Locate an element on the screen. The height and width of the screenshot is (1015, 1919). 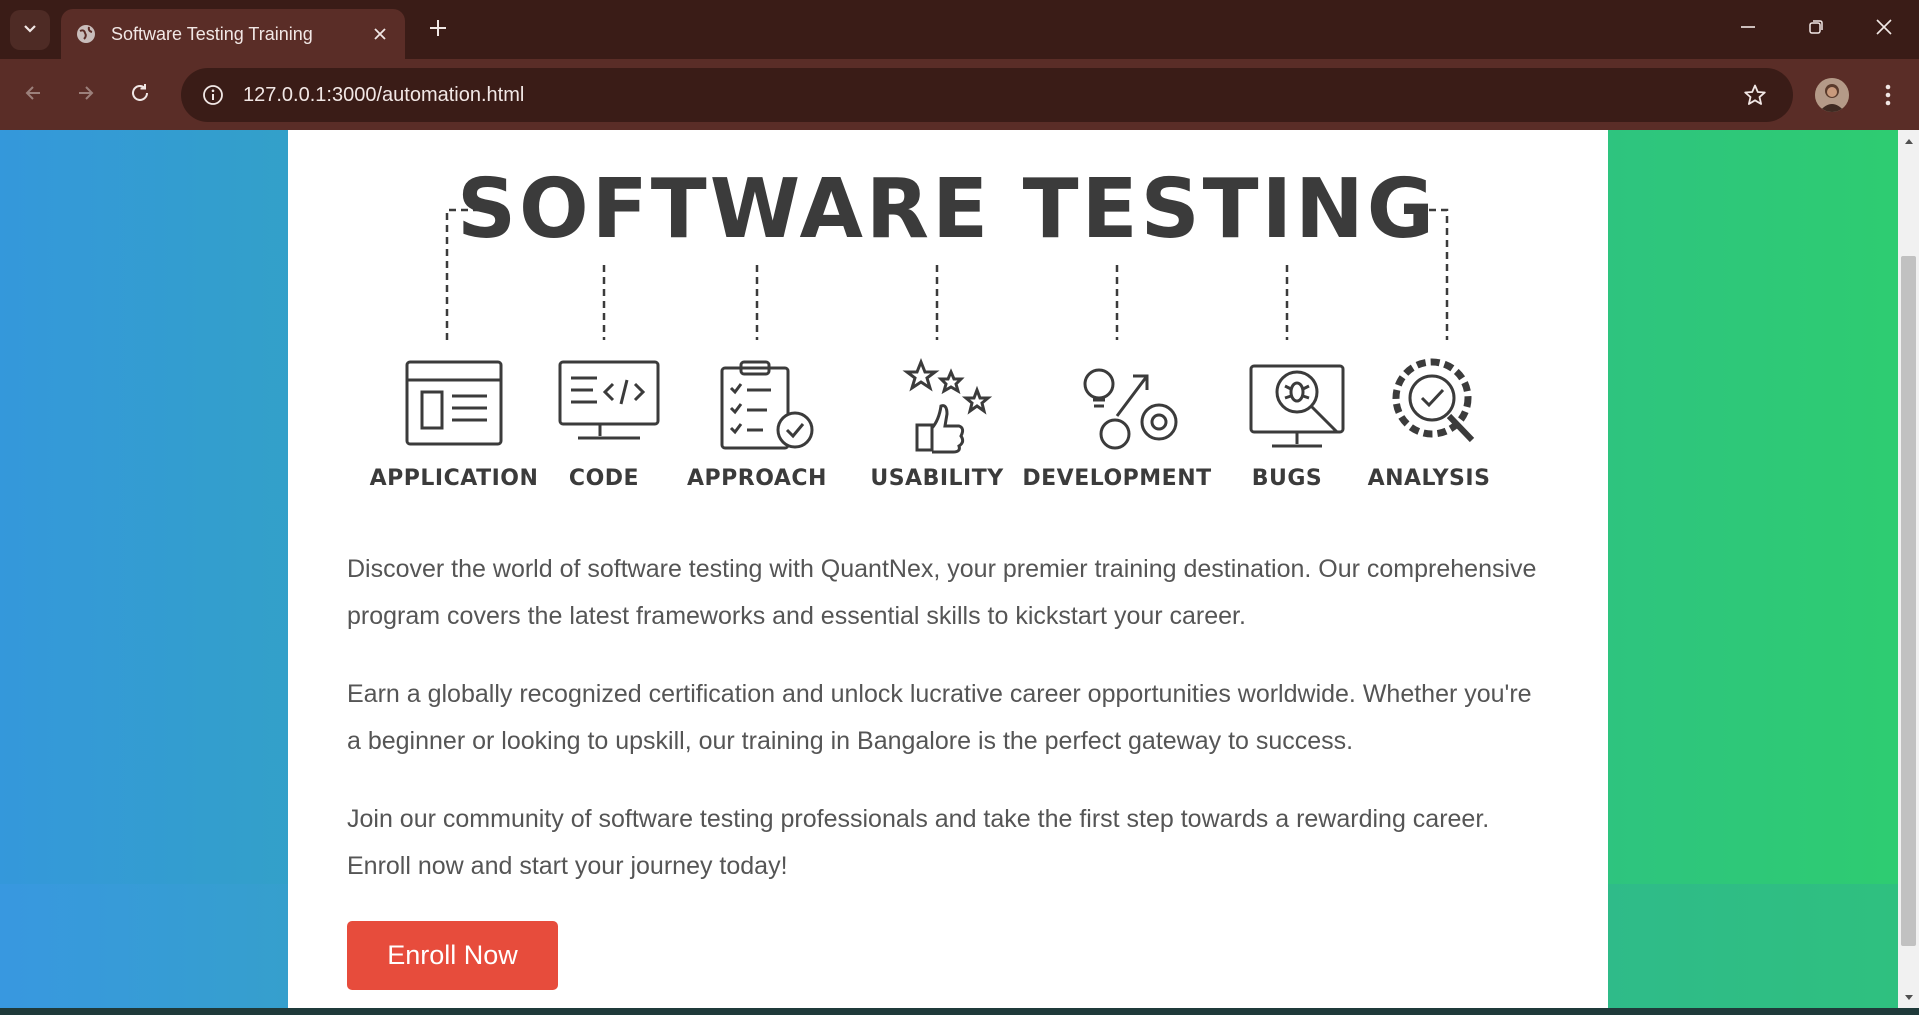
banner-label-usability: USABILITY is located at coordinates (937, 478).